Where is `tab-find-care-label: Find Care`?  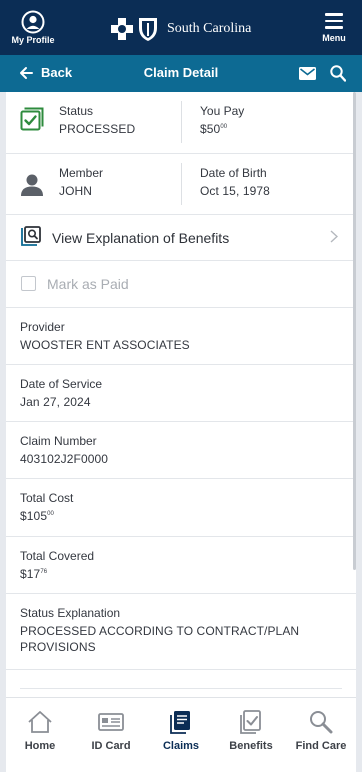
tab-find-care-label: Find Care is located at coordinates (321, 746).